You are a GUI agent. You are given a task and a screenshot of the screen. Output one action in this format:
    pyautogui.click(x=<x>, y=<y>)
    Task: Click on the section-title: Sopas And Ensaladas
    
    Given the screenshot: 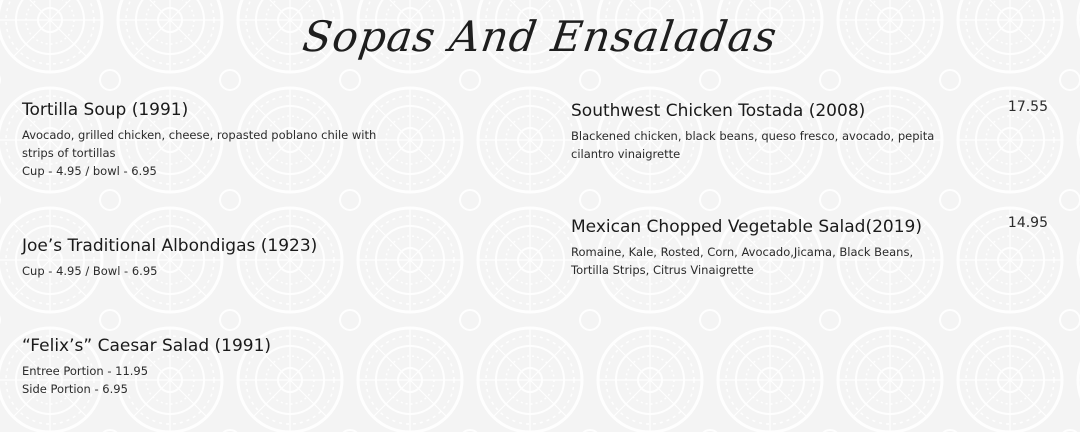 What is the action you would take?
    pyautogui.click(x=540, y=36)
    